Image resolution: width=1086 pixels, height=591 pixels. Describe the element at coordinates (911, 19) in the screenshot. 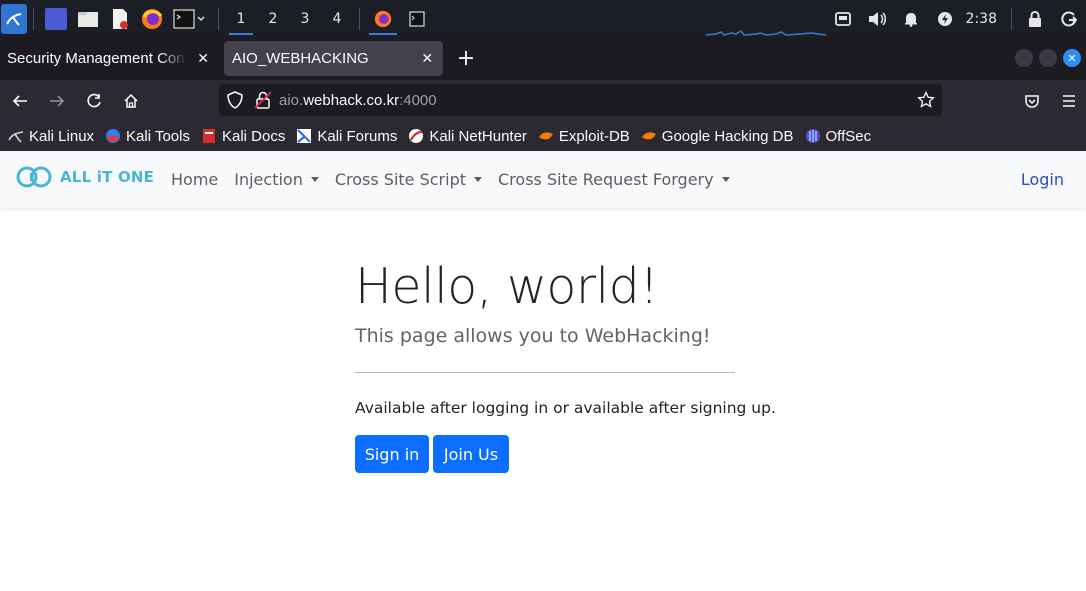

I see `notification-bell-icon` at that location.